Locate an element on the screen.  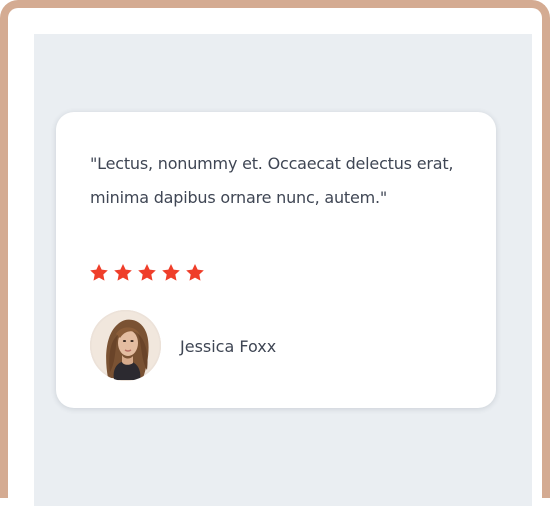
author-name: Jessica Foxx is located at coordinates (228, 346).